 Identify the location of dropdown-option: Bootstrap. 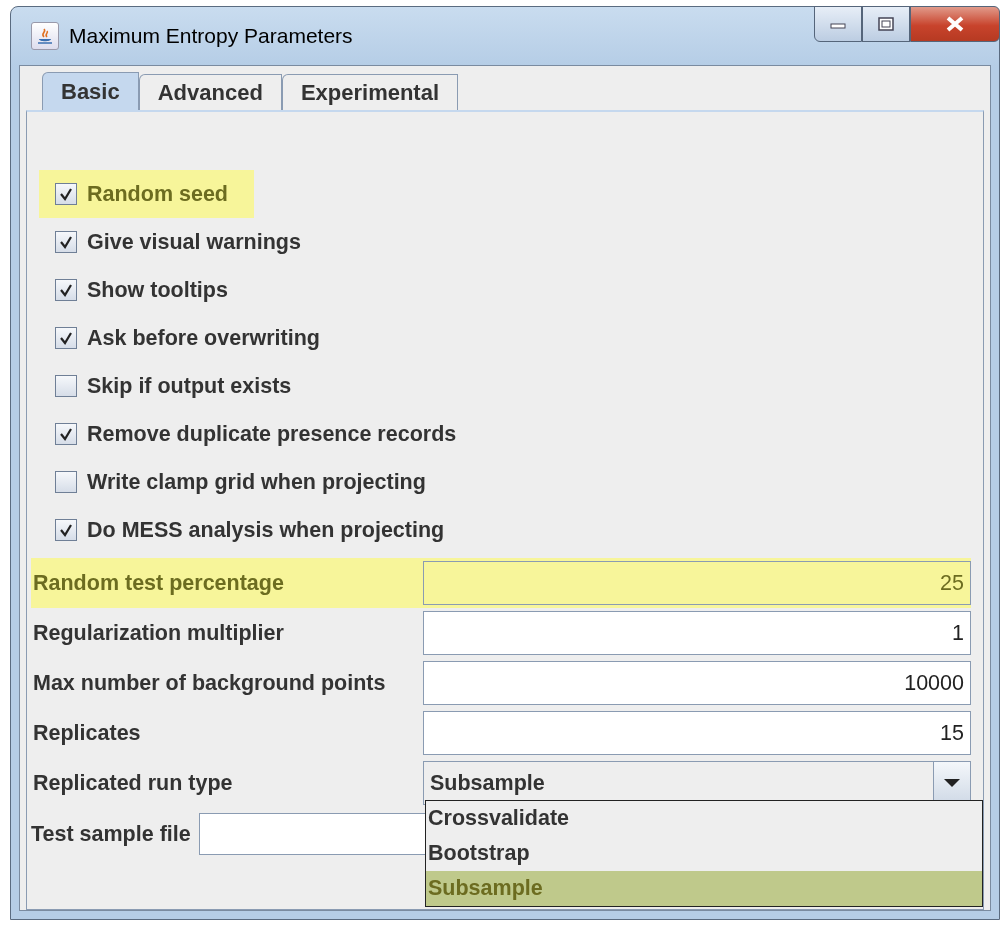
(704, 853).